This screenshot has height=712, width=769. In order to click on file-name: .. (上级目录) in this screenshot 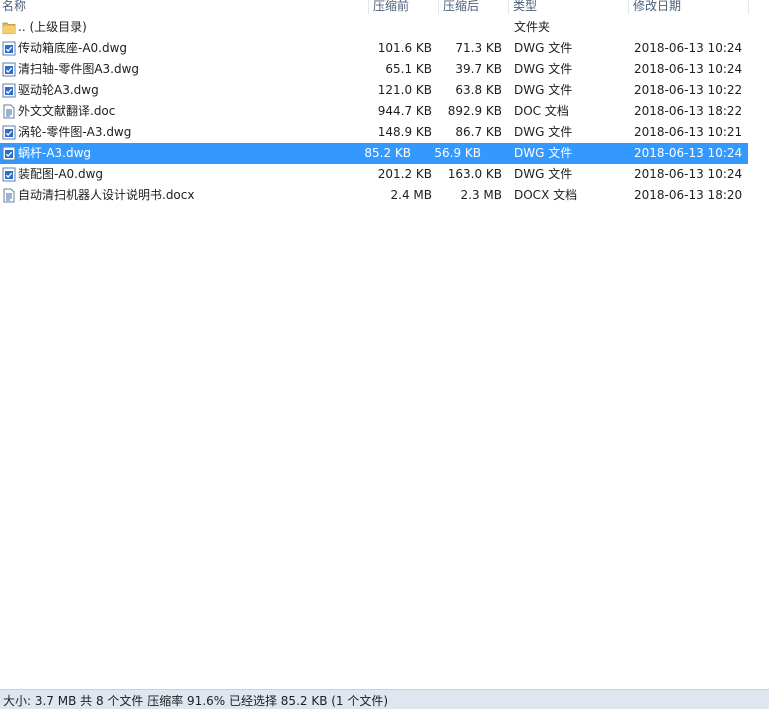, I will do `click(52, 27)`.